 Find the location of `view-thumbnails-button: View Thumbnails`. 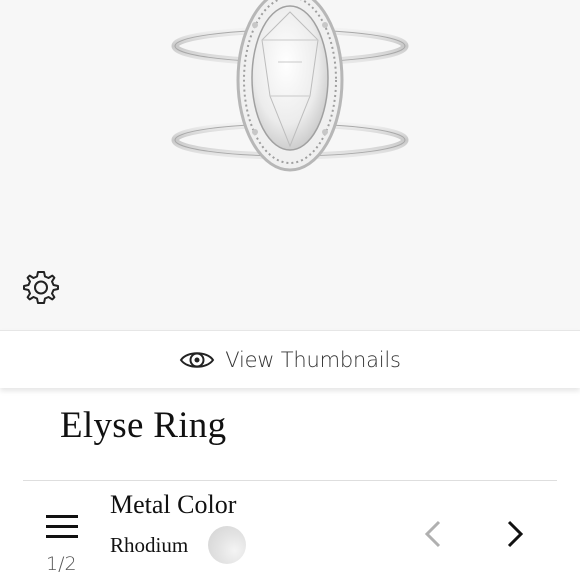

view-thumbnails-button: View Thumbnails is located at coordinates (290, 359).